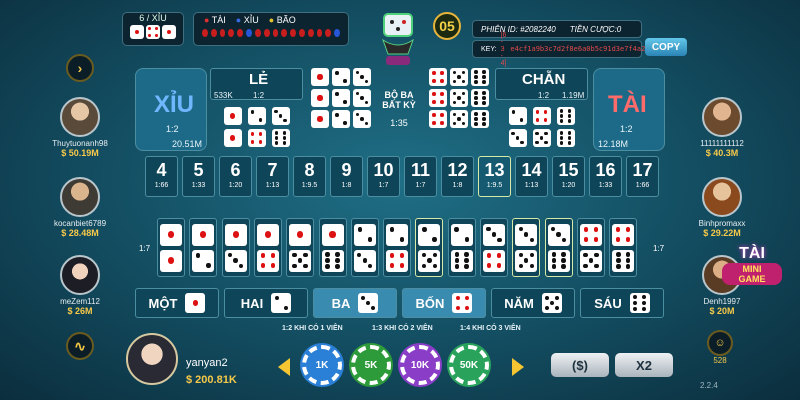 Image resolution: width=800 pixels, height=400 pixels. I want to click on bet-chan: CHẴN 1:2 1.19M, so click(541, 84).